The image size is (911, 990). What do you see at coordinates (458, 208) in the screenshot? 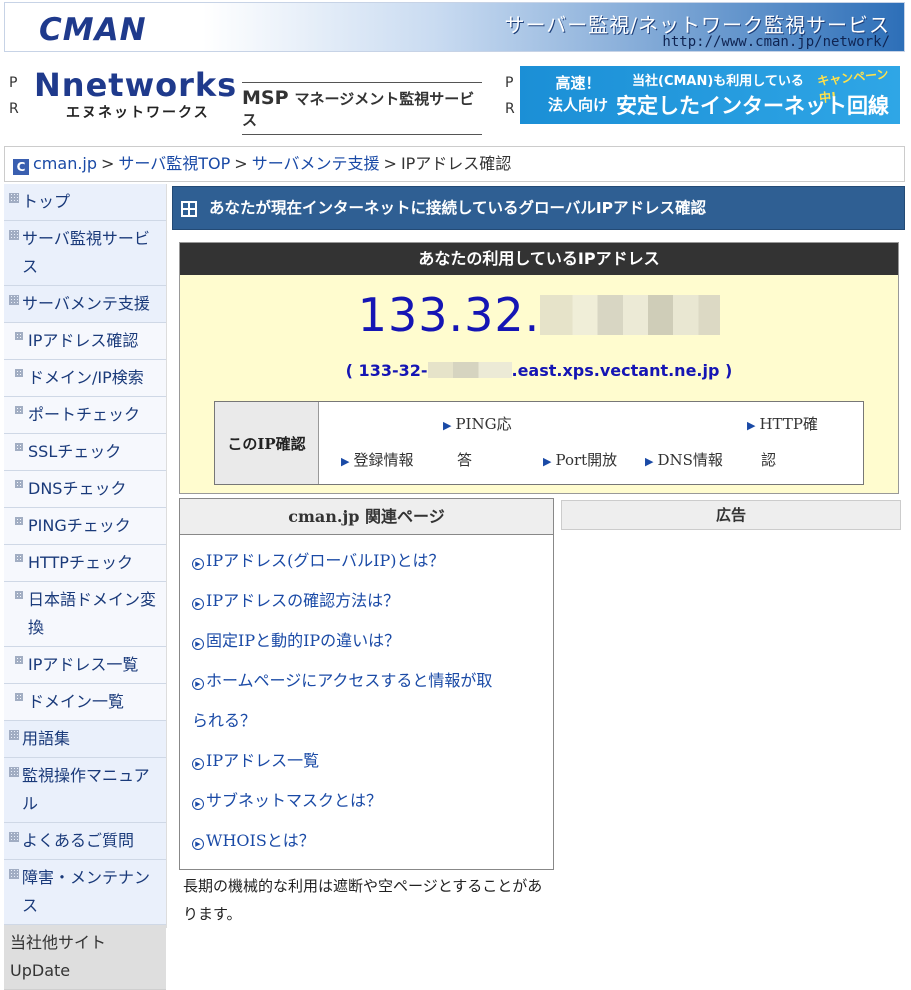
I see `page-title-text: あなたが現在インターネットに接続しているグローバルIPアドレス確認` at bounding box center [458, 208].